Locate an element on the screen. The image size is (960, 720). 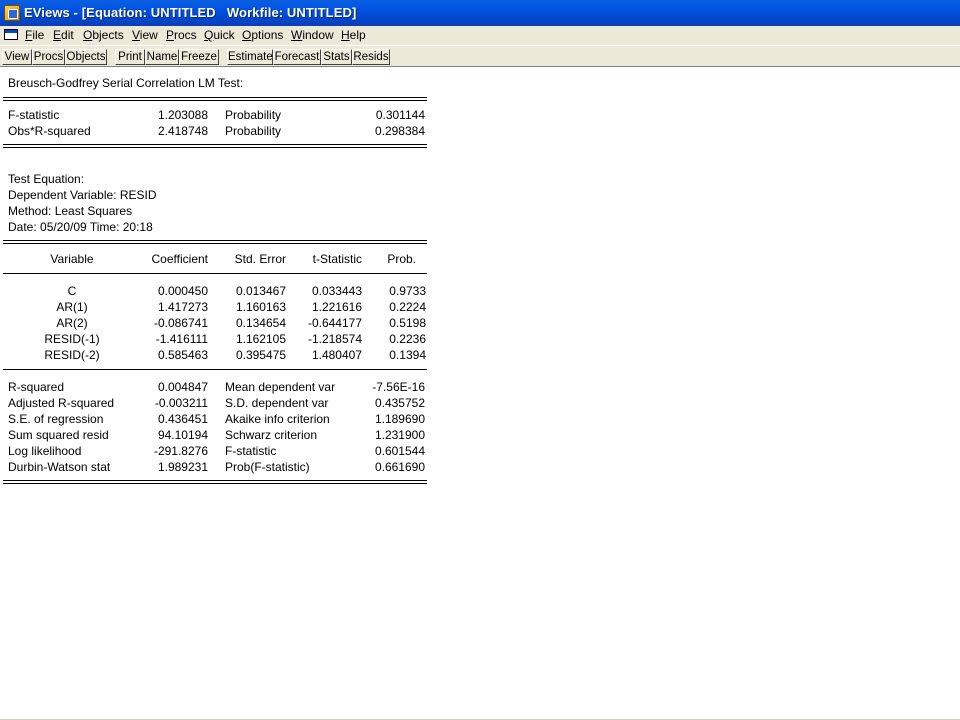
estimate-button: Estimate is located at coordinates (250, 57).